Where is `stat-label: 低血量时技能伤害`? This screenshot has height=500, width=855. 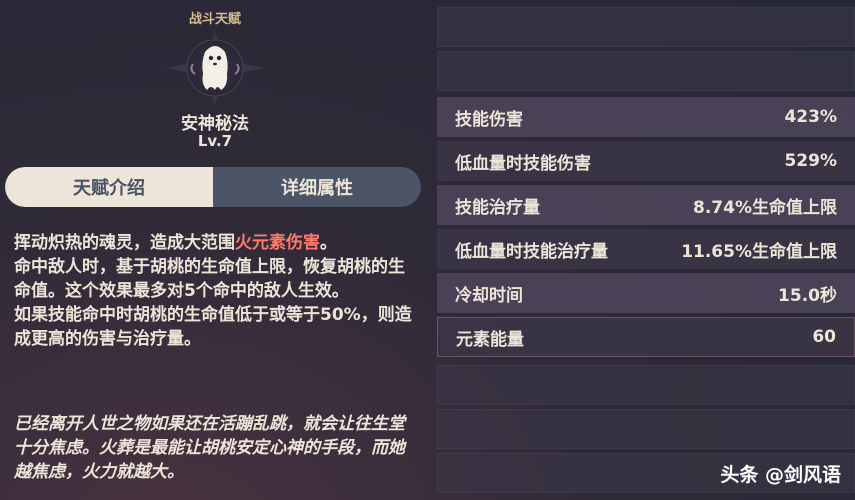 stat-label: 低血量时技能伤害 is located at coordinates (523, 163).